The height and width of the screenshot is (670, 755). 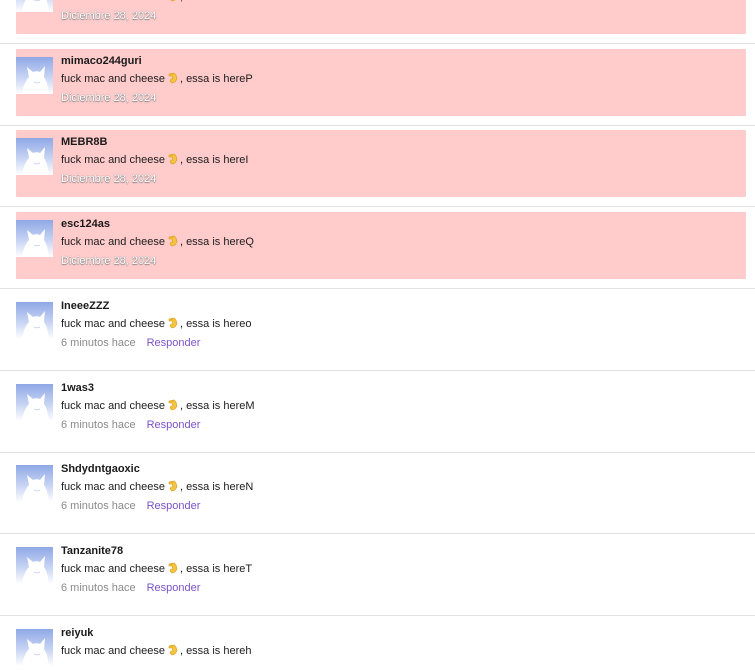 What do you see at coordinates (77, 388) in the screenshot?
I see `comment-username: 1was3` at bounding box center [77, 388].